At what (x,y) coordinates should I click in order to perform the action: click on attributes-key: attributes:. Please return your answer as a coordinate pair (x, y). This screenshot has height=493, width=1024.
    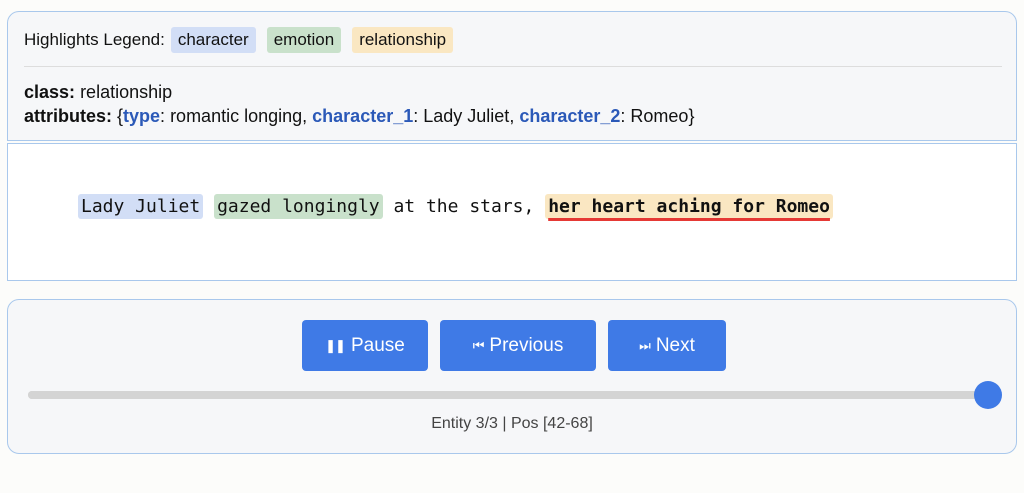
    Looking at the image, I should click on (68, 116).